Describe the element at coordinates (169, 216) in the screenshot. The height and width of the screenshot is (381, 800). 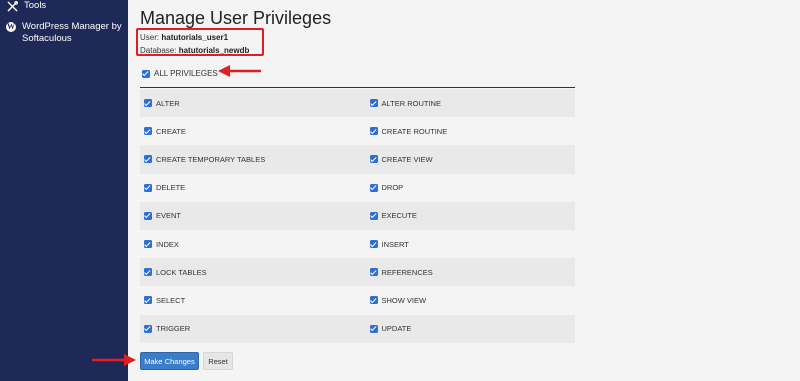
I see `privilege-label: EVENT` at that location.